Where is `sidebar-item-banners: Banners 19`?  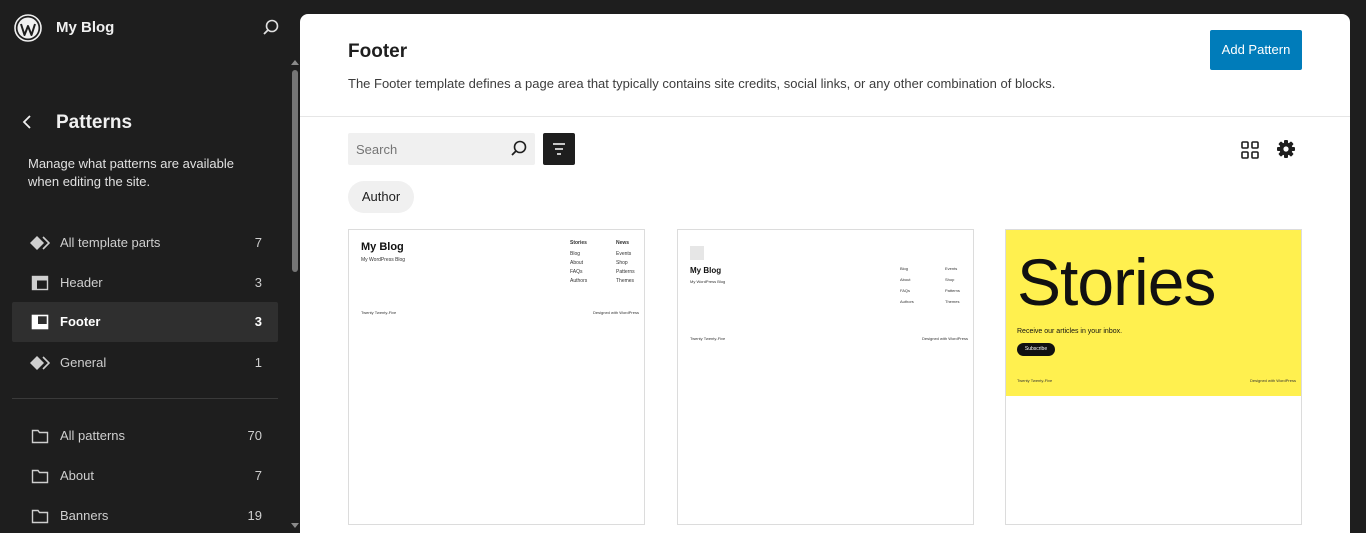 sidebar-item-banners: Banners 19 is located at coordinates (145, 514).